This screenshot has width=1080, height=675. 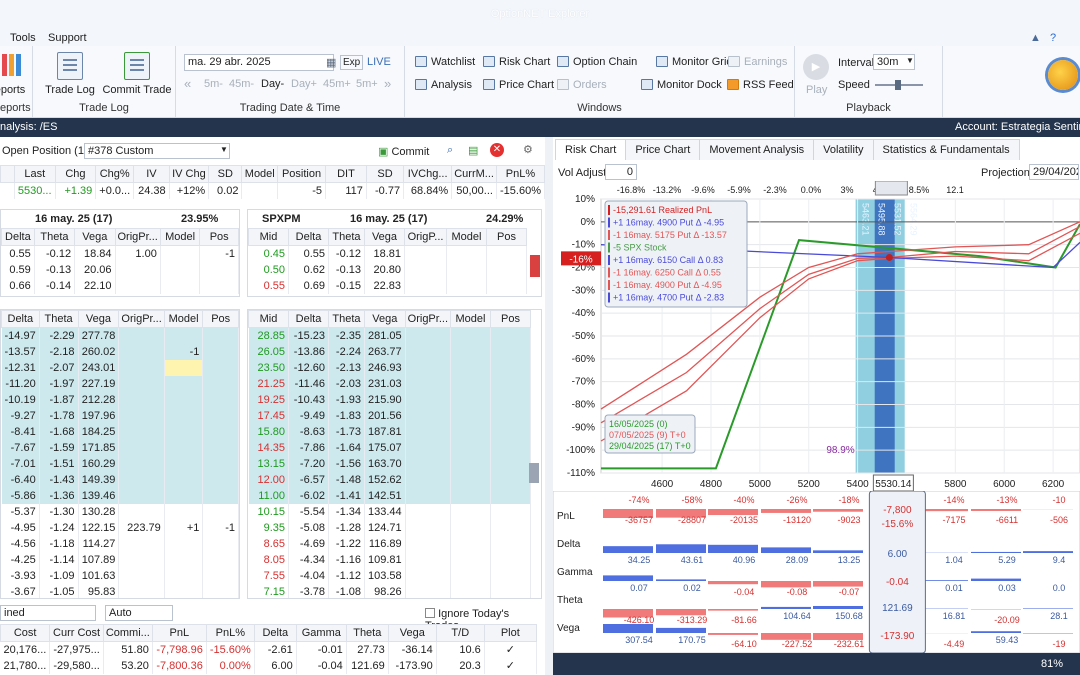 I want to click on tab-price-chart: Price Chart, so click(x=663, y=149).